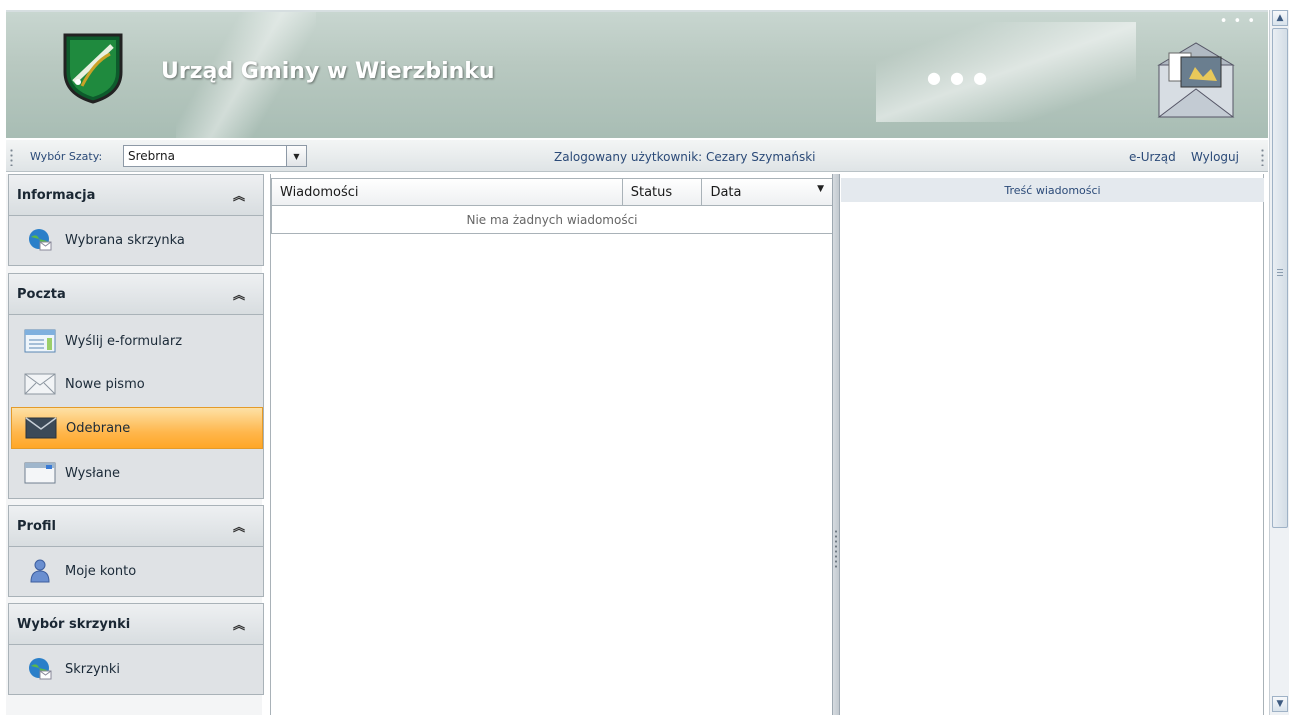 The image size is (1289, 715). What do you see at coordinates (105, 384) in the screenshot?
I see `nav-item-label: Nowe pismo` at bounding box center [105, 384].